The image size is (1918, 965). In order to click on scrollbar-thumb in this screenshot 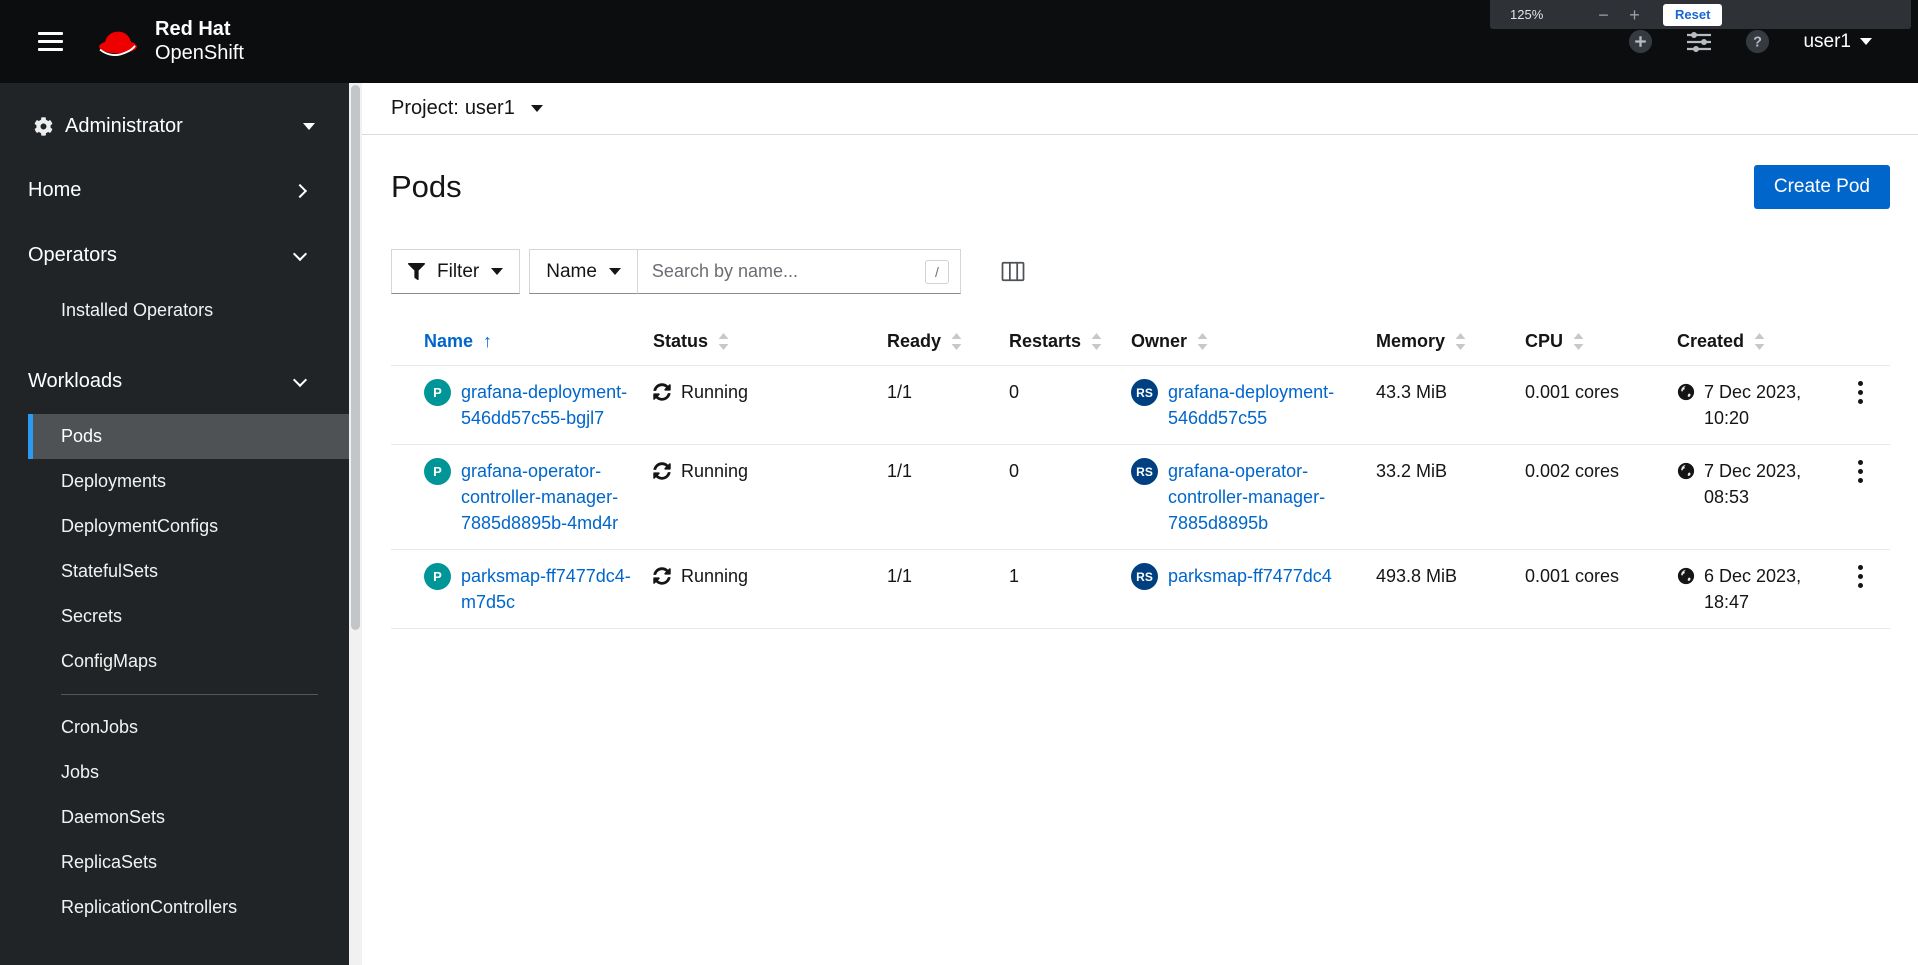, I will do `click(355, 357)`.